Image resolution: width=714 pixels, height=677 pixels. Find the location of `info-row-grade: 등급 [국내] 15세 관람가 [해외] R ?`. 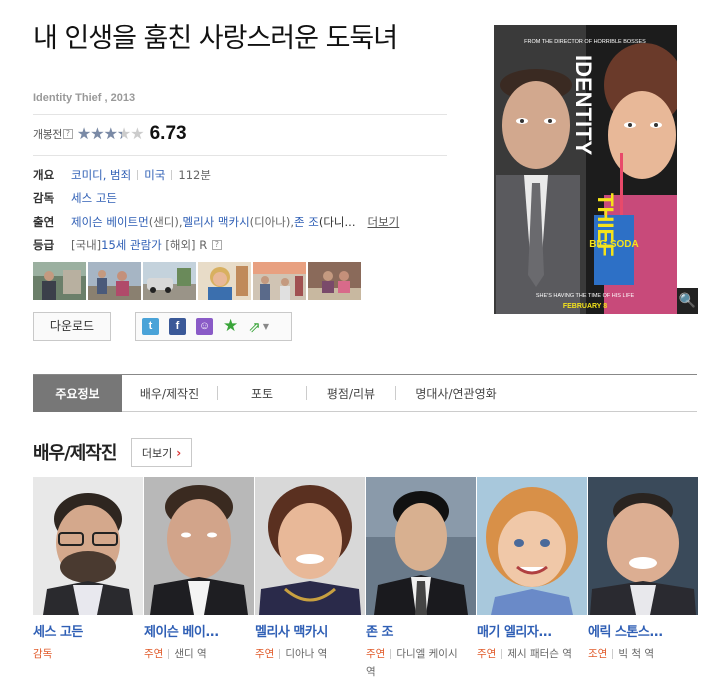

info-row-grade: 등급 [국내] 15세 관람가 [해외] R ? is located at coordinates (216, 246).